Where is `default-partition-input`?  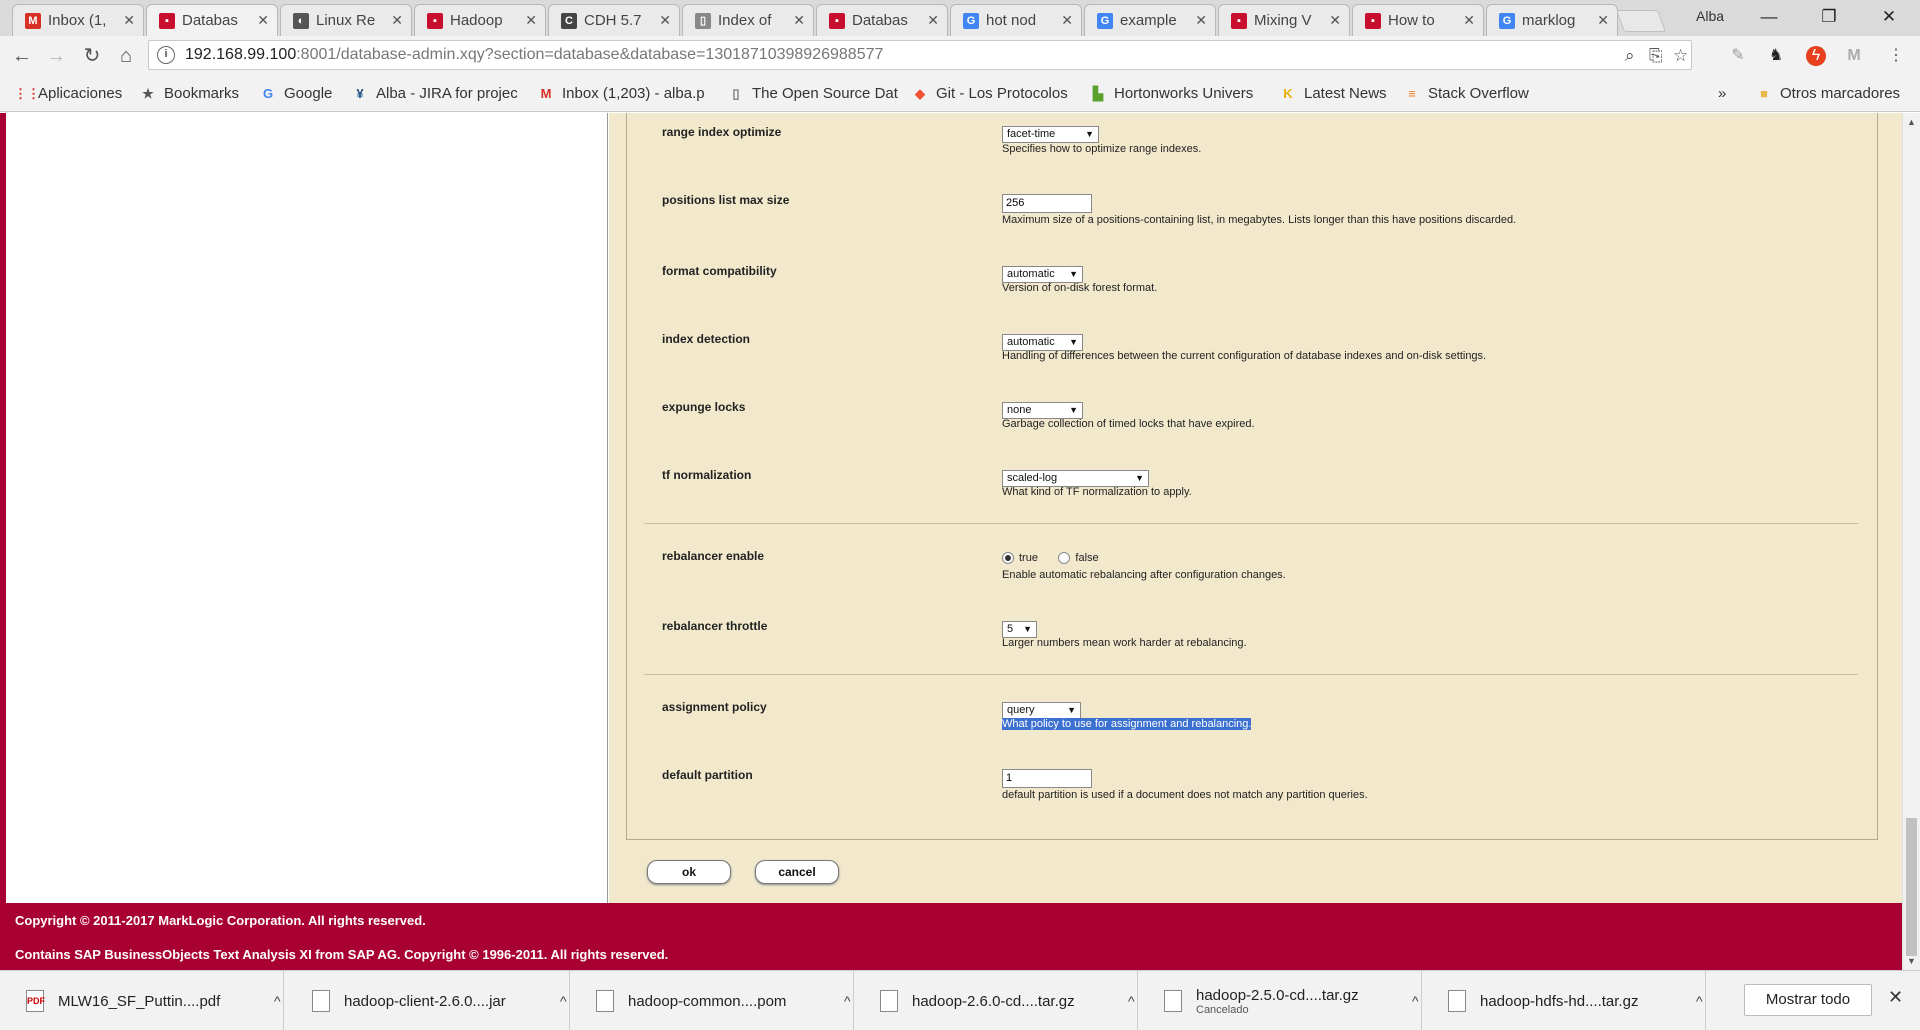 default-partition-input is located at coordinates (1047, 778).